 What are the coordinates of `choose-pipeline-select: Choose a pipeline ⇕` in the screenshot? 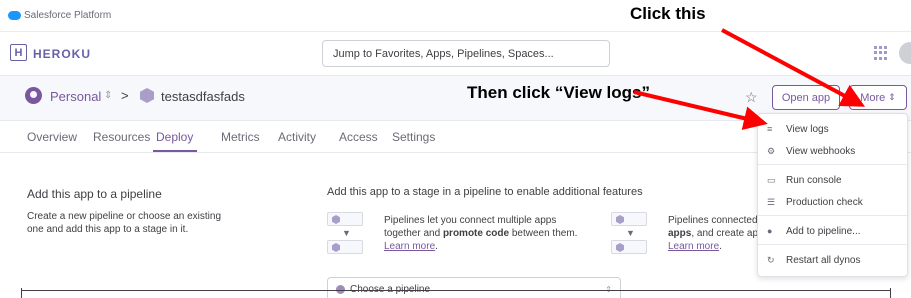 It's located at (474, 287).